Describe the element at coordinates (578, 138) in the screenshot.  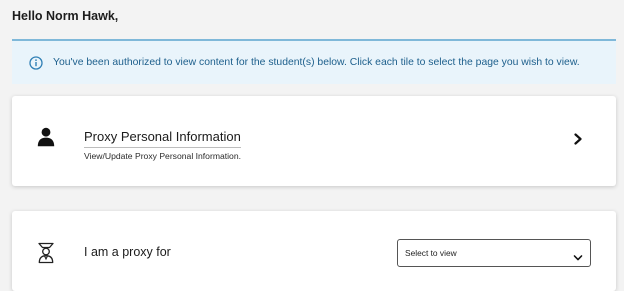
I see `chevron-right-icon` at that location.